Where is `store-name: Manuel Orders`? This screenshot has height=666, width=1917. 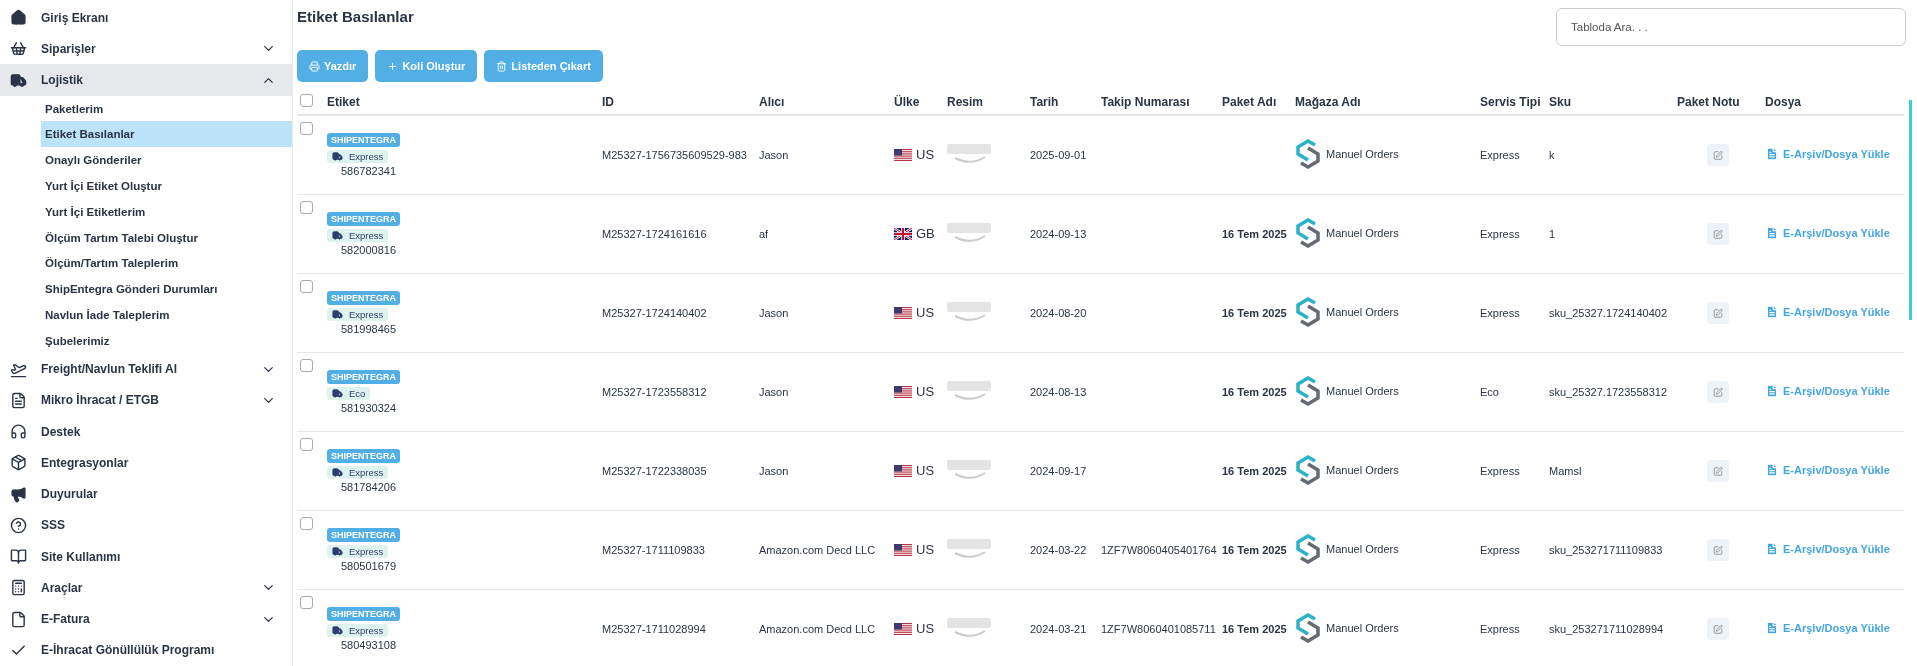
store-name: Manuel Orders is located at coordinates (1362, 154).